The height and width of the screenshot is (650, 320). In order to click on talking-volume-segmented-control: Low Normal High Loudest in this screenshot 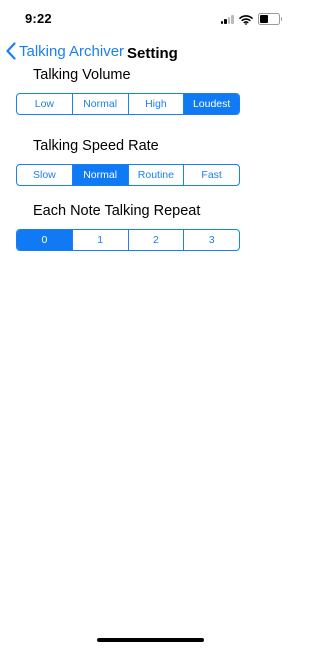, I will do `click(128, 104)`.